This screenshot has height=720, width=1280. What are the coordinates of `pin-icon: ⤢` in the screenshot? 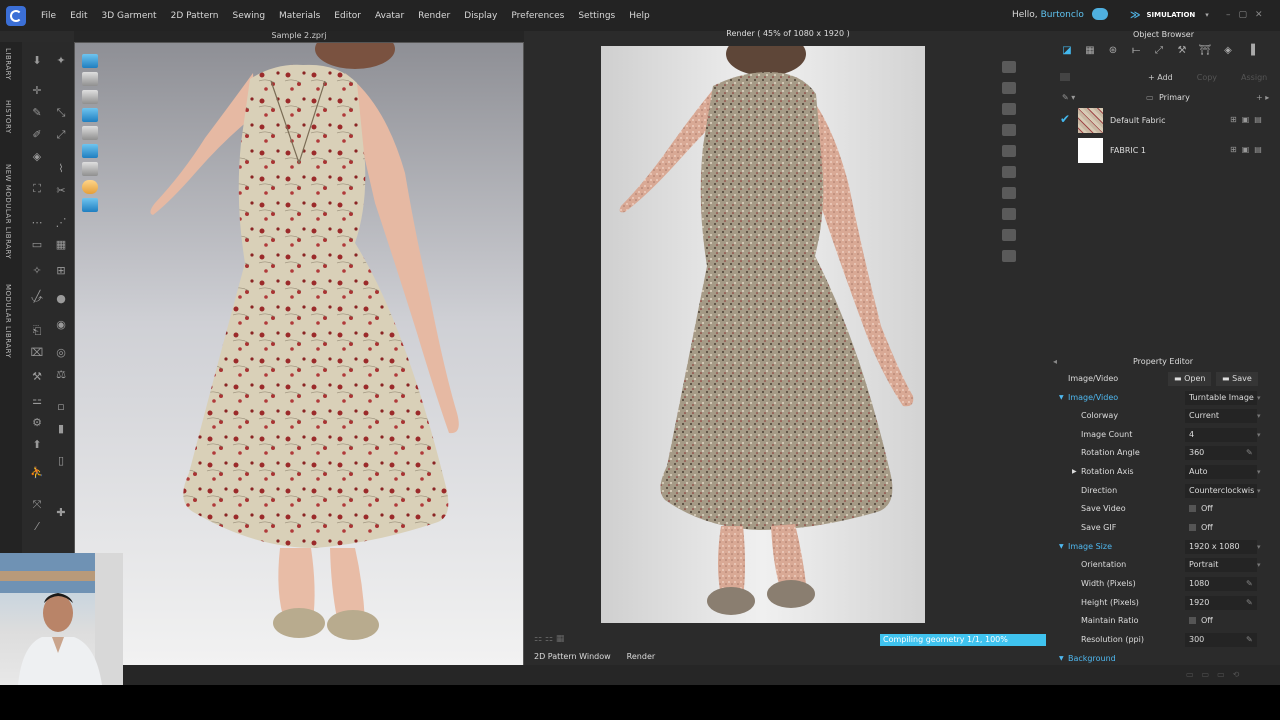 It's located at (61, 135).